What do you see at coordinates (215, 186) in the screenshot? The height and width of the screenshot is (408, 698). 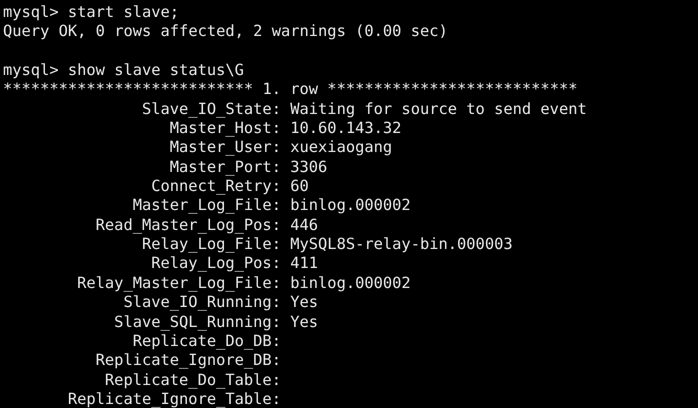 I see `field-name: Connect_Retry:` at bounding box center [215, 186].